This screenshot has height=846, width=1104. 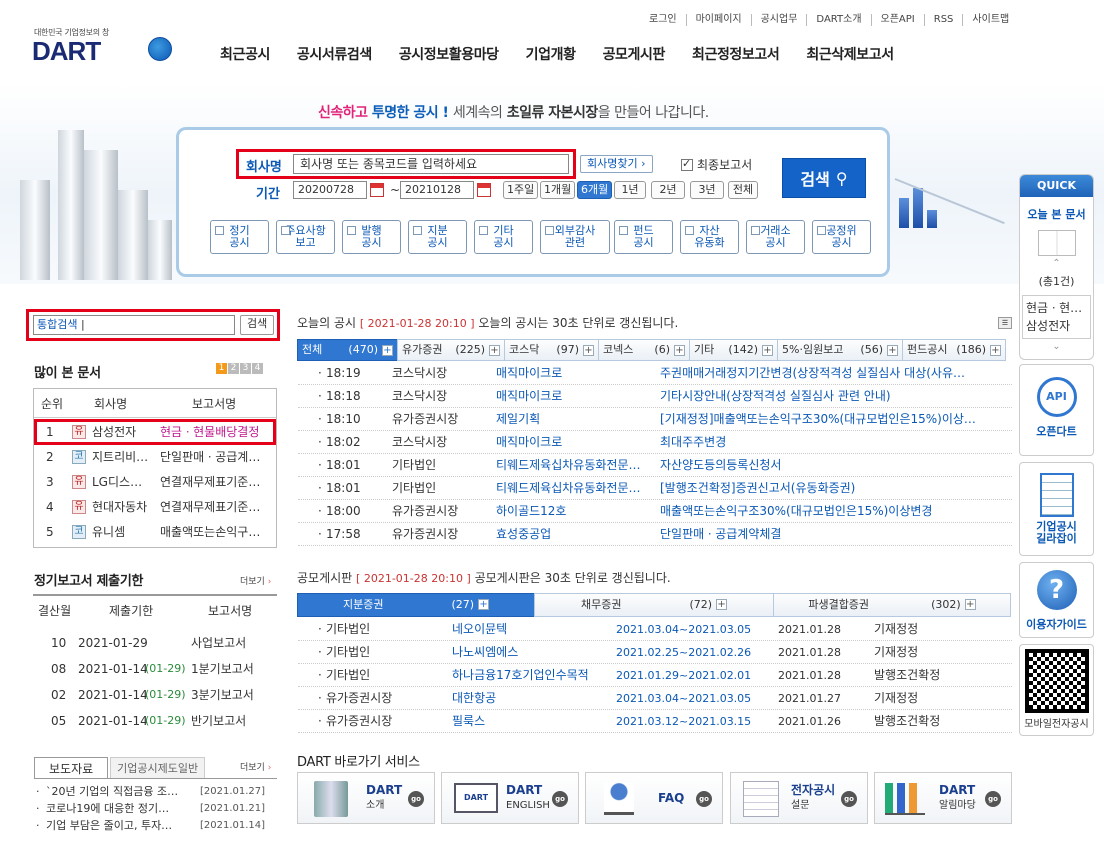 What do you see at coordinates (897, 20) in the screenshot?
I see `top-link-openapi: 오픈API` at bounding box center [897, 20].